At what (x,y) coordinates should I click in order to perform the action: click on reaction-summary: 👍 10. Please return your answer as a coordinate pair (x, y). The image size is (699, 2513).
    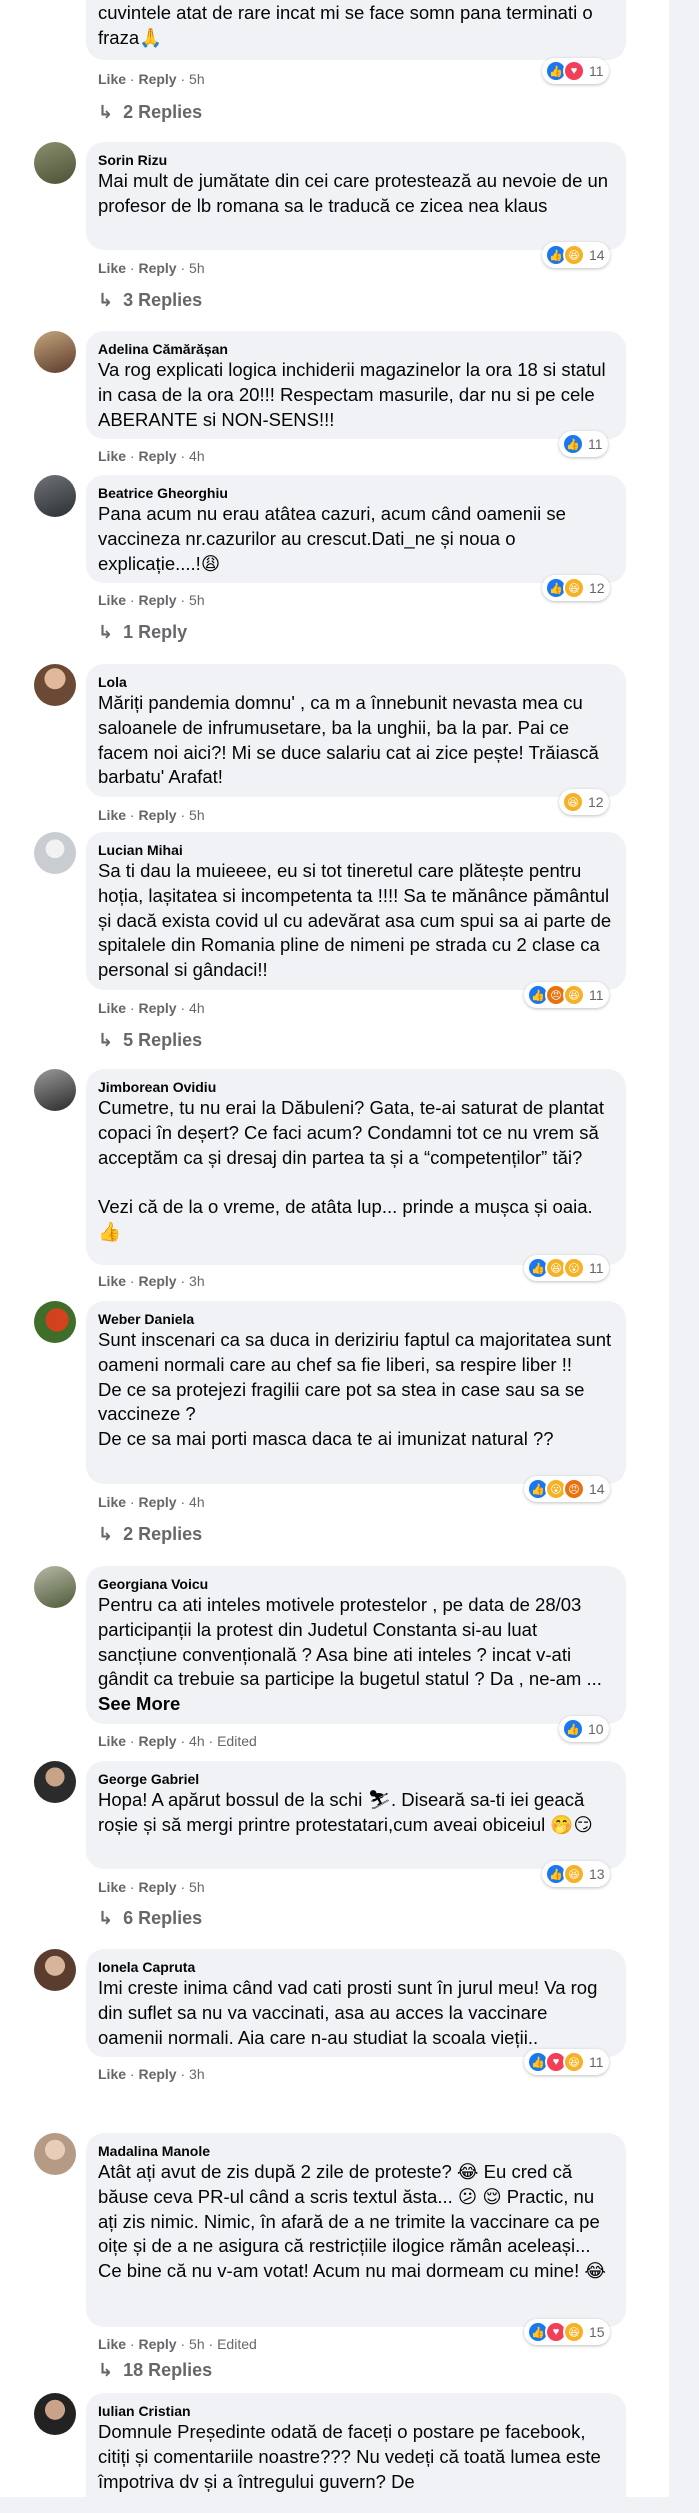
    Looking at the image, I should click on (584, 1729).